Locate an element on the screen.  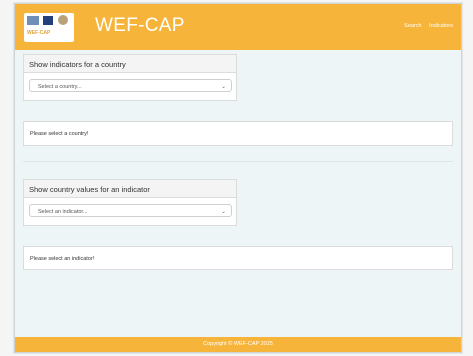
country-message-box: Please select a country! is located at coordinates (238, 133).